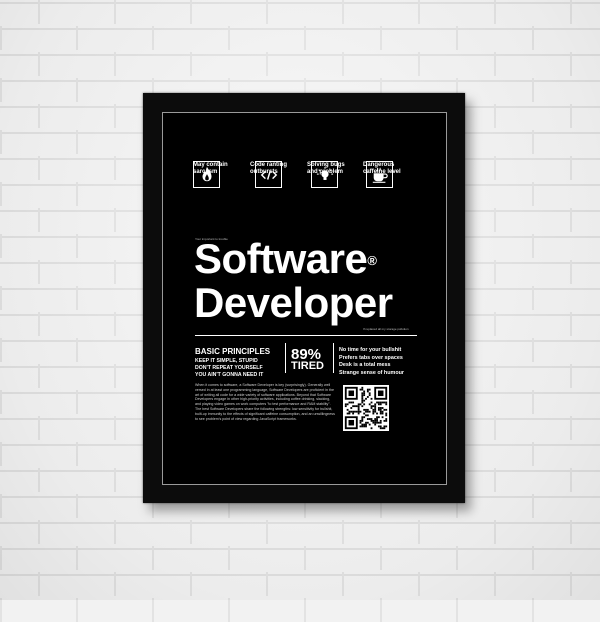  Describe the element at coordinates (268, 168) in the screenshot. I see `icon-caption-2: Code ranting outbursts` at that location.